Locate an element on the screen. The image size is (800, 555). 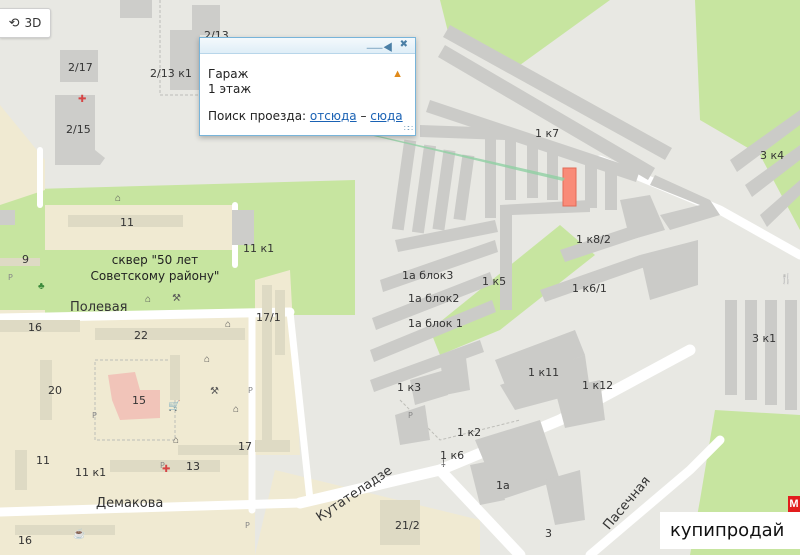
building-label: 1 к3 is located at coordinates (409, 387).